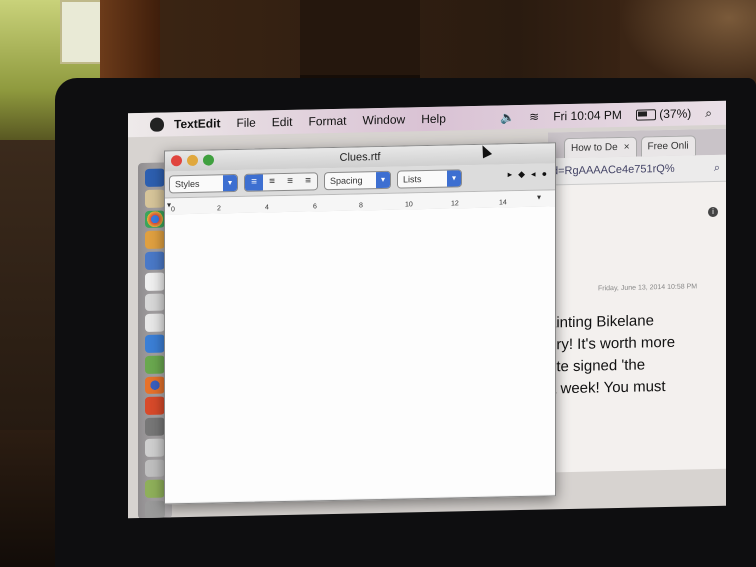 The width and height of the screenshot is (756, 567). Describe the element at coordinates (594, 148) in the screenshot. I see `tab-label: How to De` at that location.